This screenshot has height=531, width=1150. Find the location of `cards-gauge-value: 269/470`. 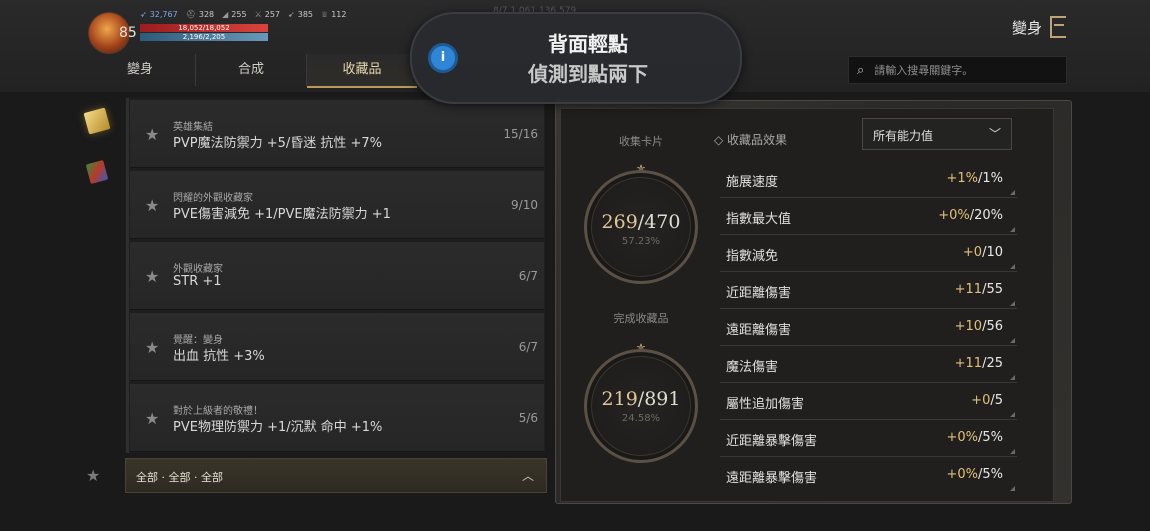

cards-gauge-value: 269/470 is located at coordinates (641, 222).